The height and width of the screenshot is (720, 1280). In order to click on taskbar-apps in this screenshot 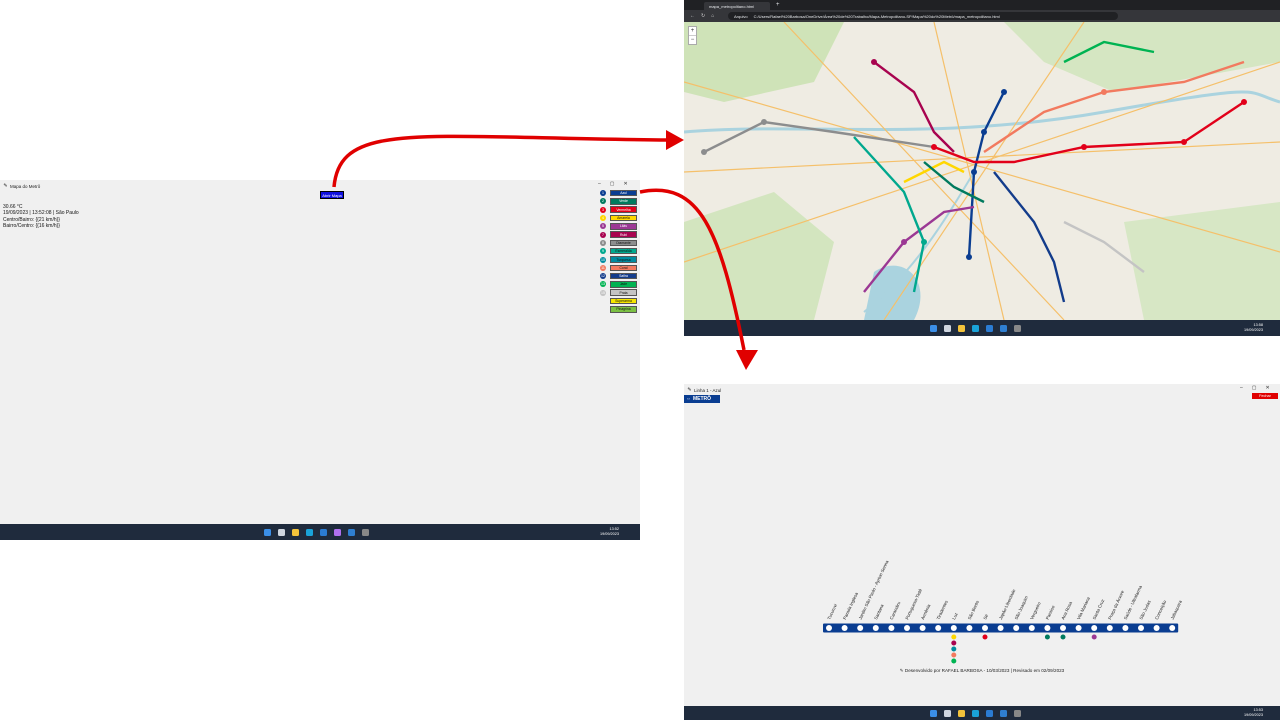, I will do `click(975, 328)`.